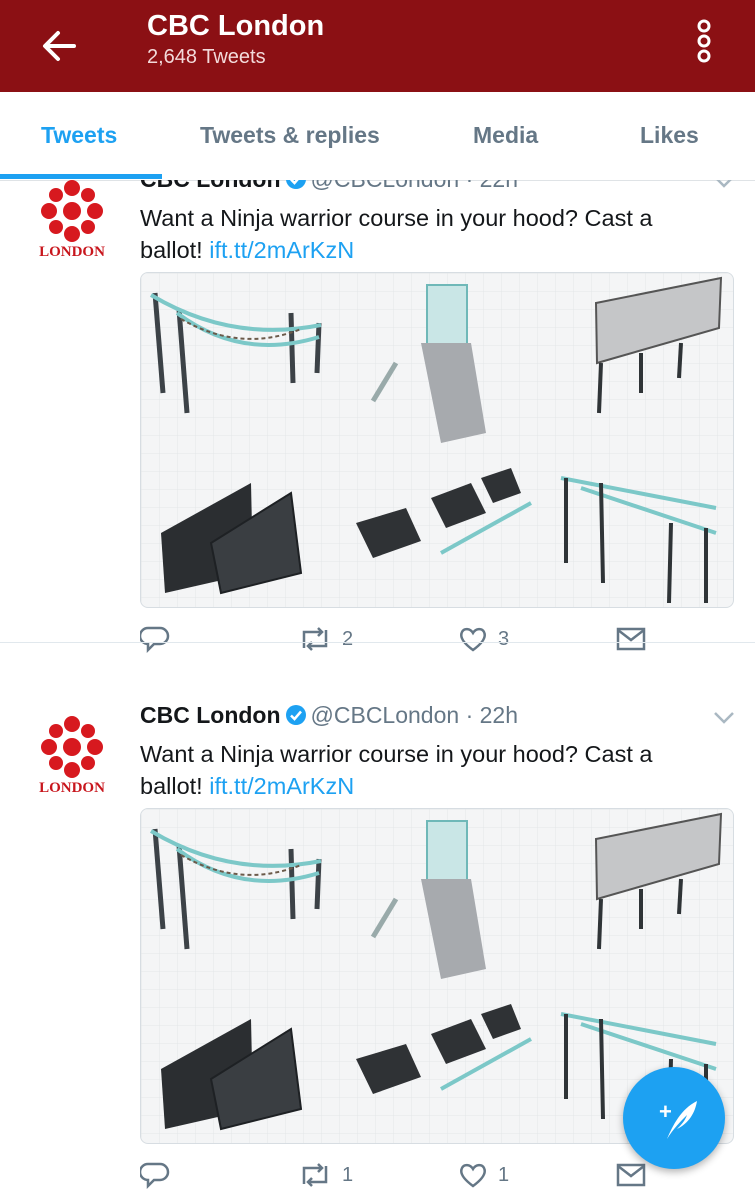  I want to click on tab-tweets: Tweets, so click(79, 135).